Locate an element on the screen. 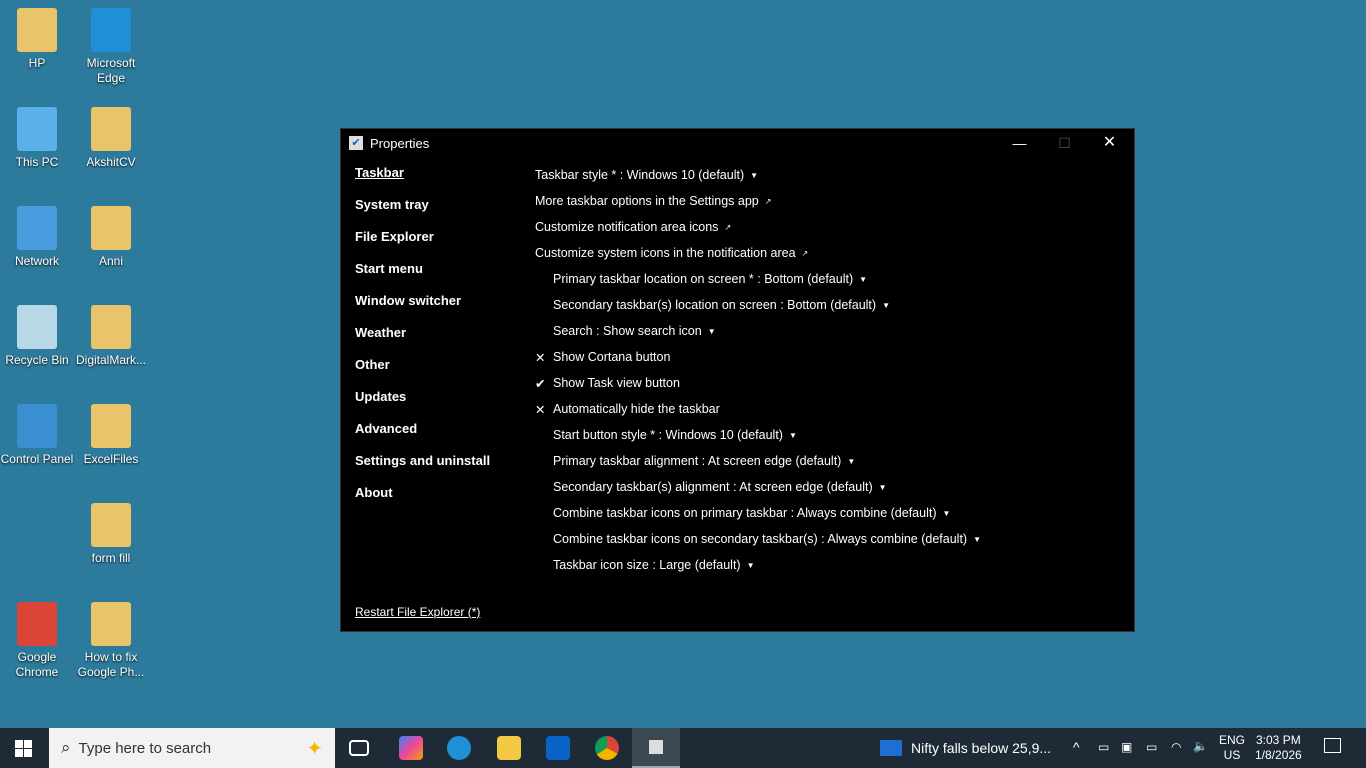  sparkle-icon: ✦ is located at coordinates (314, 748).